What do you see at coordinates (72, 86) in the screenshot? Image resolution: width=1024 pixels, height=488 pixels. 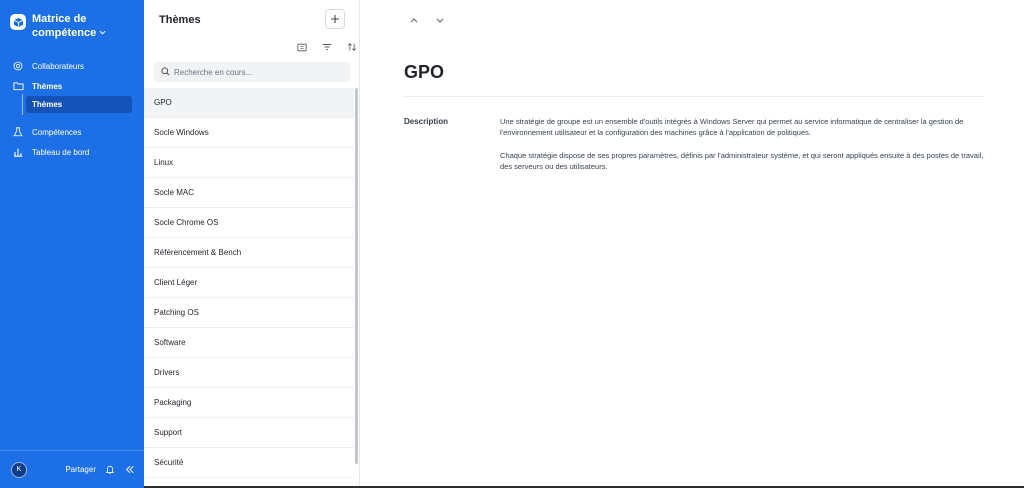 I see `sidebar-item-themes: Thèmes` at bounding box center [72, 86].